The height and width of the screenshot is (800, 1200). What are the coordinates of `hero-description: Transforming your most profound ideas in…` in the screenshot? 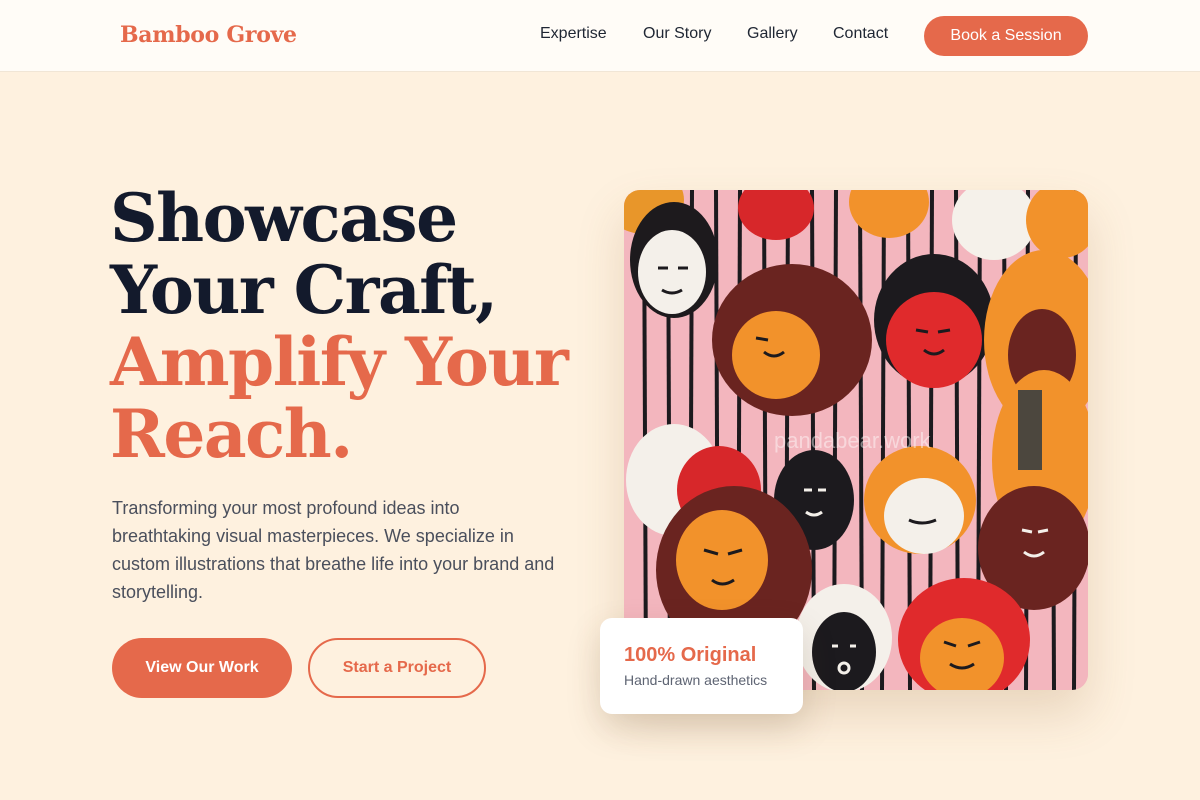 It's located at (333, 550).